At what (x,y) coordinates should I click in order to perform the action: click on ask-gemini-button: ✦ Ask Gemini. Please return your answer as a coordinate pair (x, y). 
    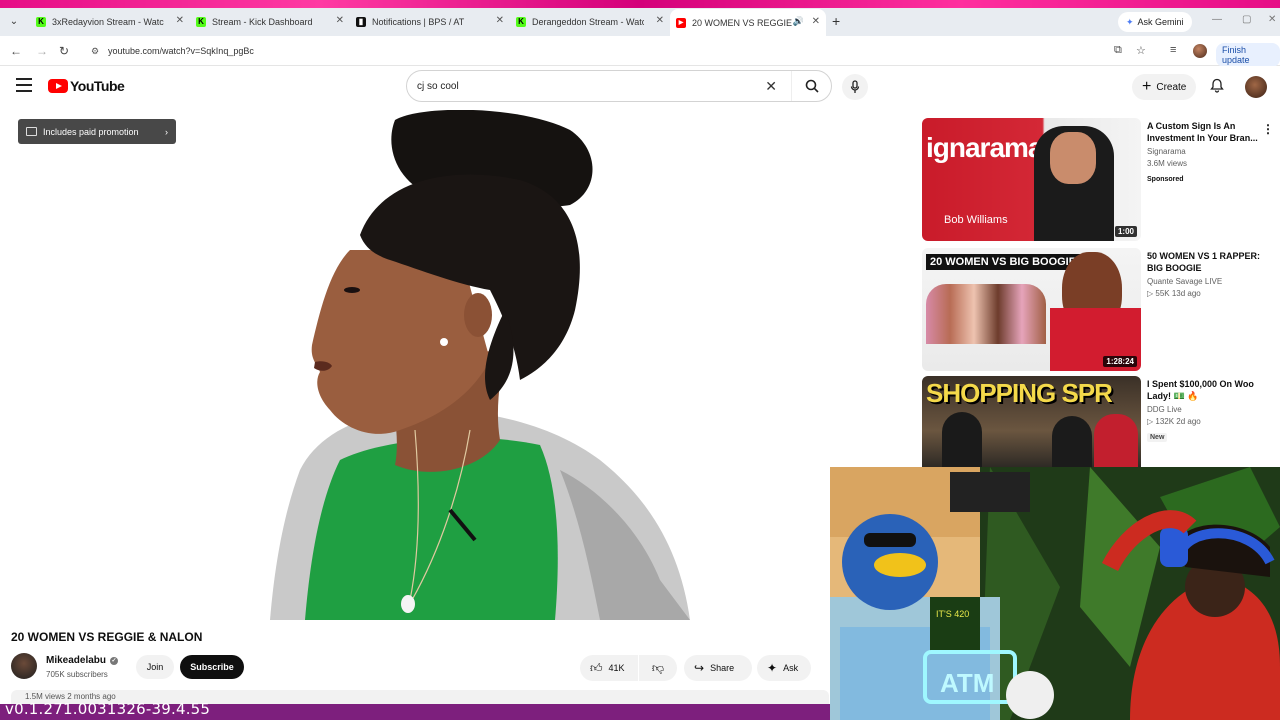
    Looking at the image, I should click on (1155, 22).